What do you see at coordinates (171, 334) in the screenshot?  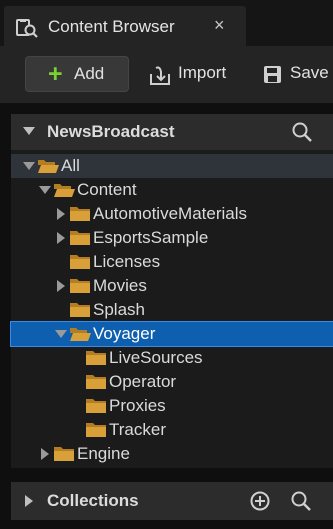 I see `folder-row: Voyager` at bounding box center [171, 334].